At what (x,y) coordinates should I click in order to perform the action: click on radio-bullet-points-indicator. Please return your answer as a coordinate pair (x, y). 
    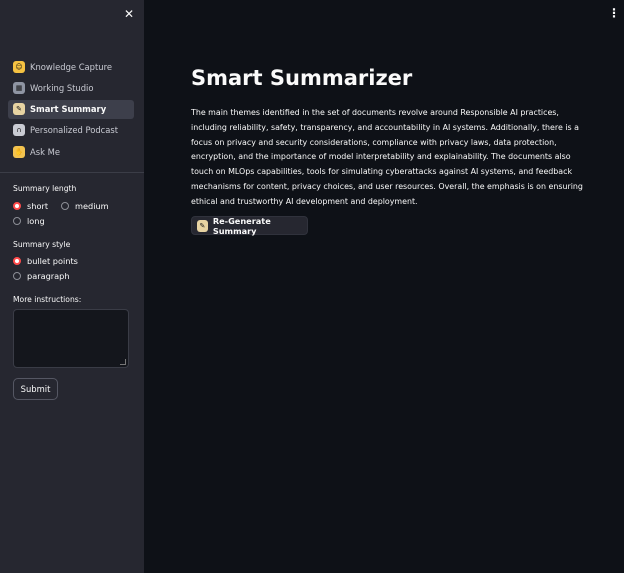
    Looking at the image, I should click on (17, 261).